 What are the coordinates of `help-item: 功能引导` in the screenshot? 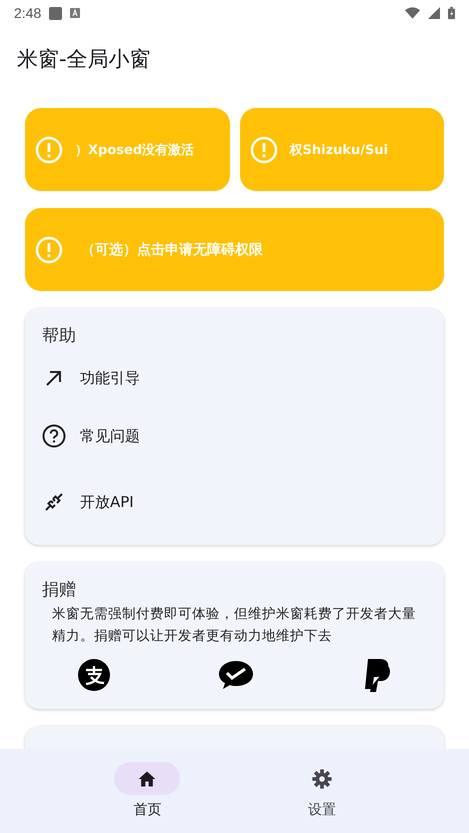 It's located at (234, 378).